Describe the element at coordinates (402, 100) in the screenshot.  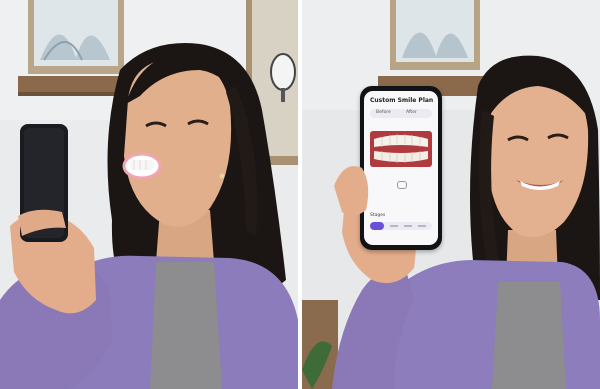
I see `smile-plan-title: Custom Smile Plan` at that location.